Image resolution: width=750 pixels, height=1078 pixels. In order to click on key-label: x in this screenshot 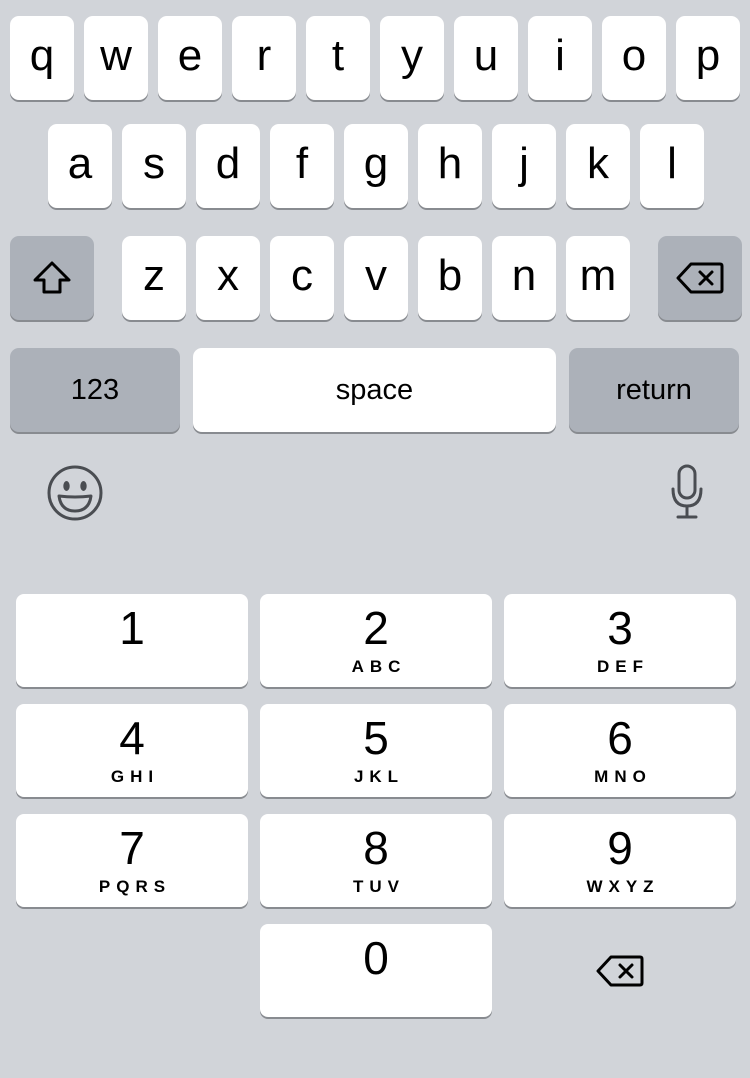, I will do `click(228, 275)`.